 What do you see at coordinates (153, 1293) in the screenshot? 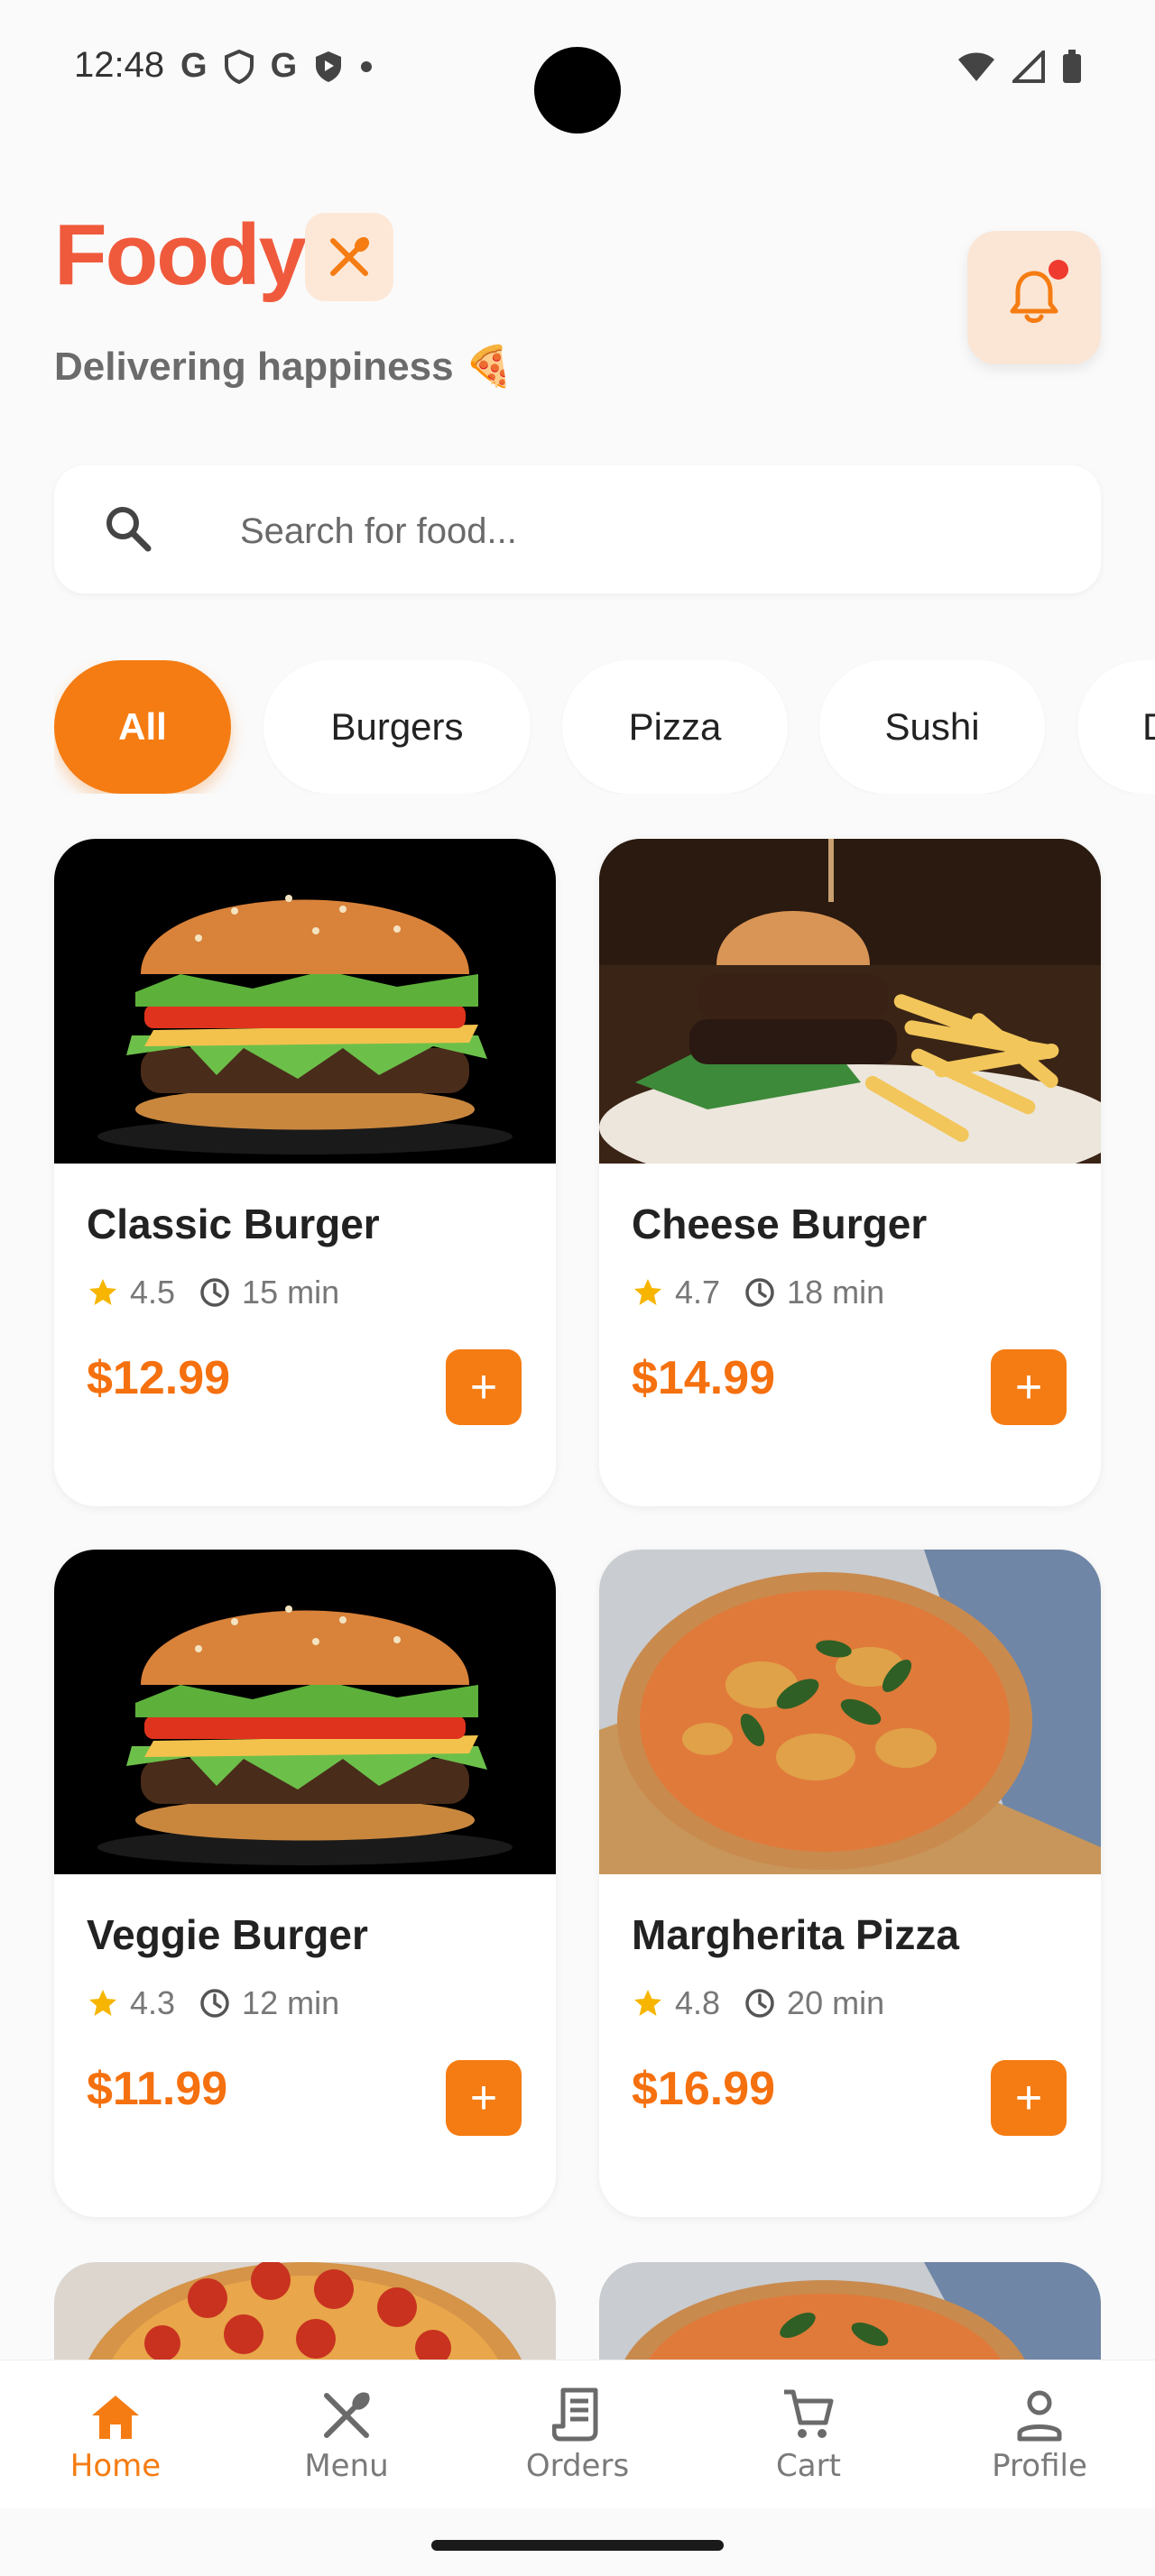
I see `food-rating: 4.5` at bounding box center [153, 1293].